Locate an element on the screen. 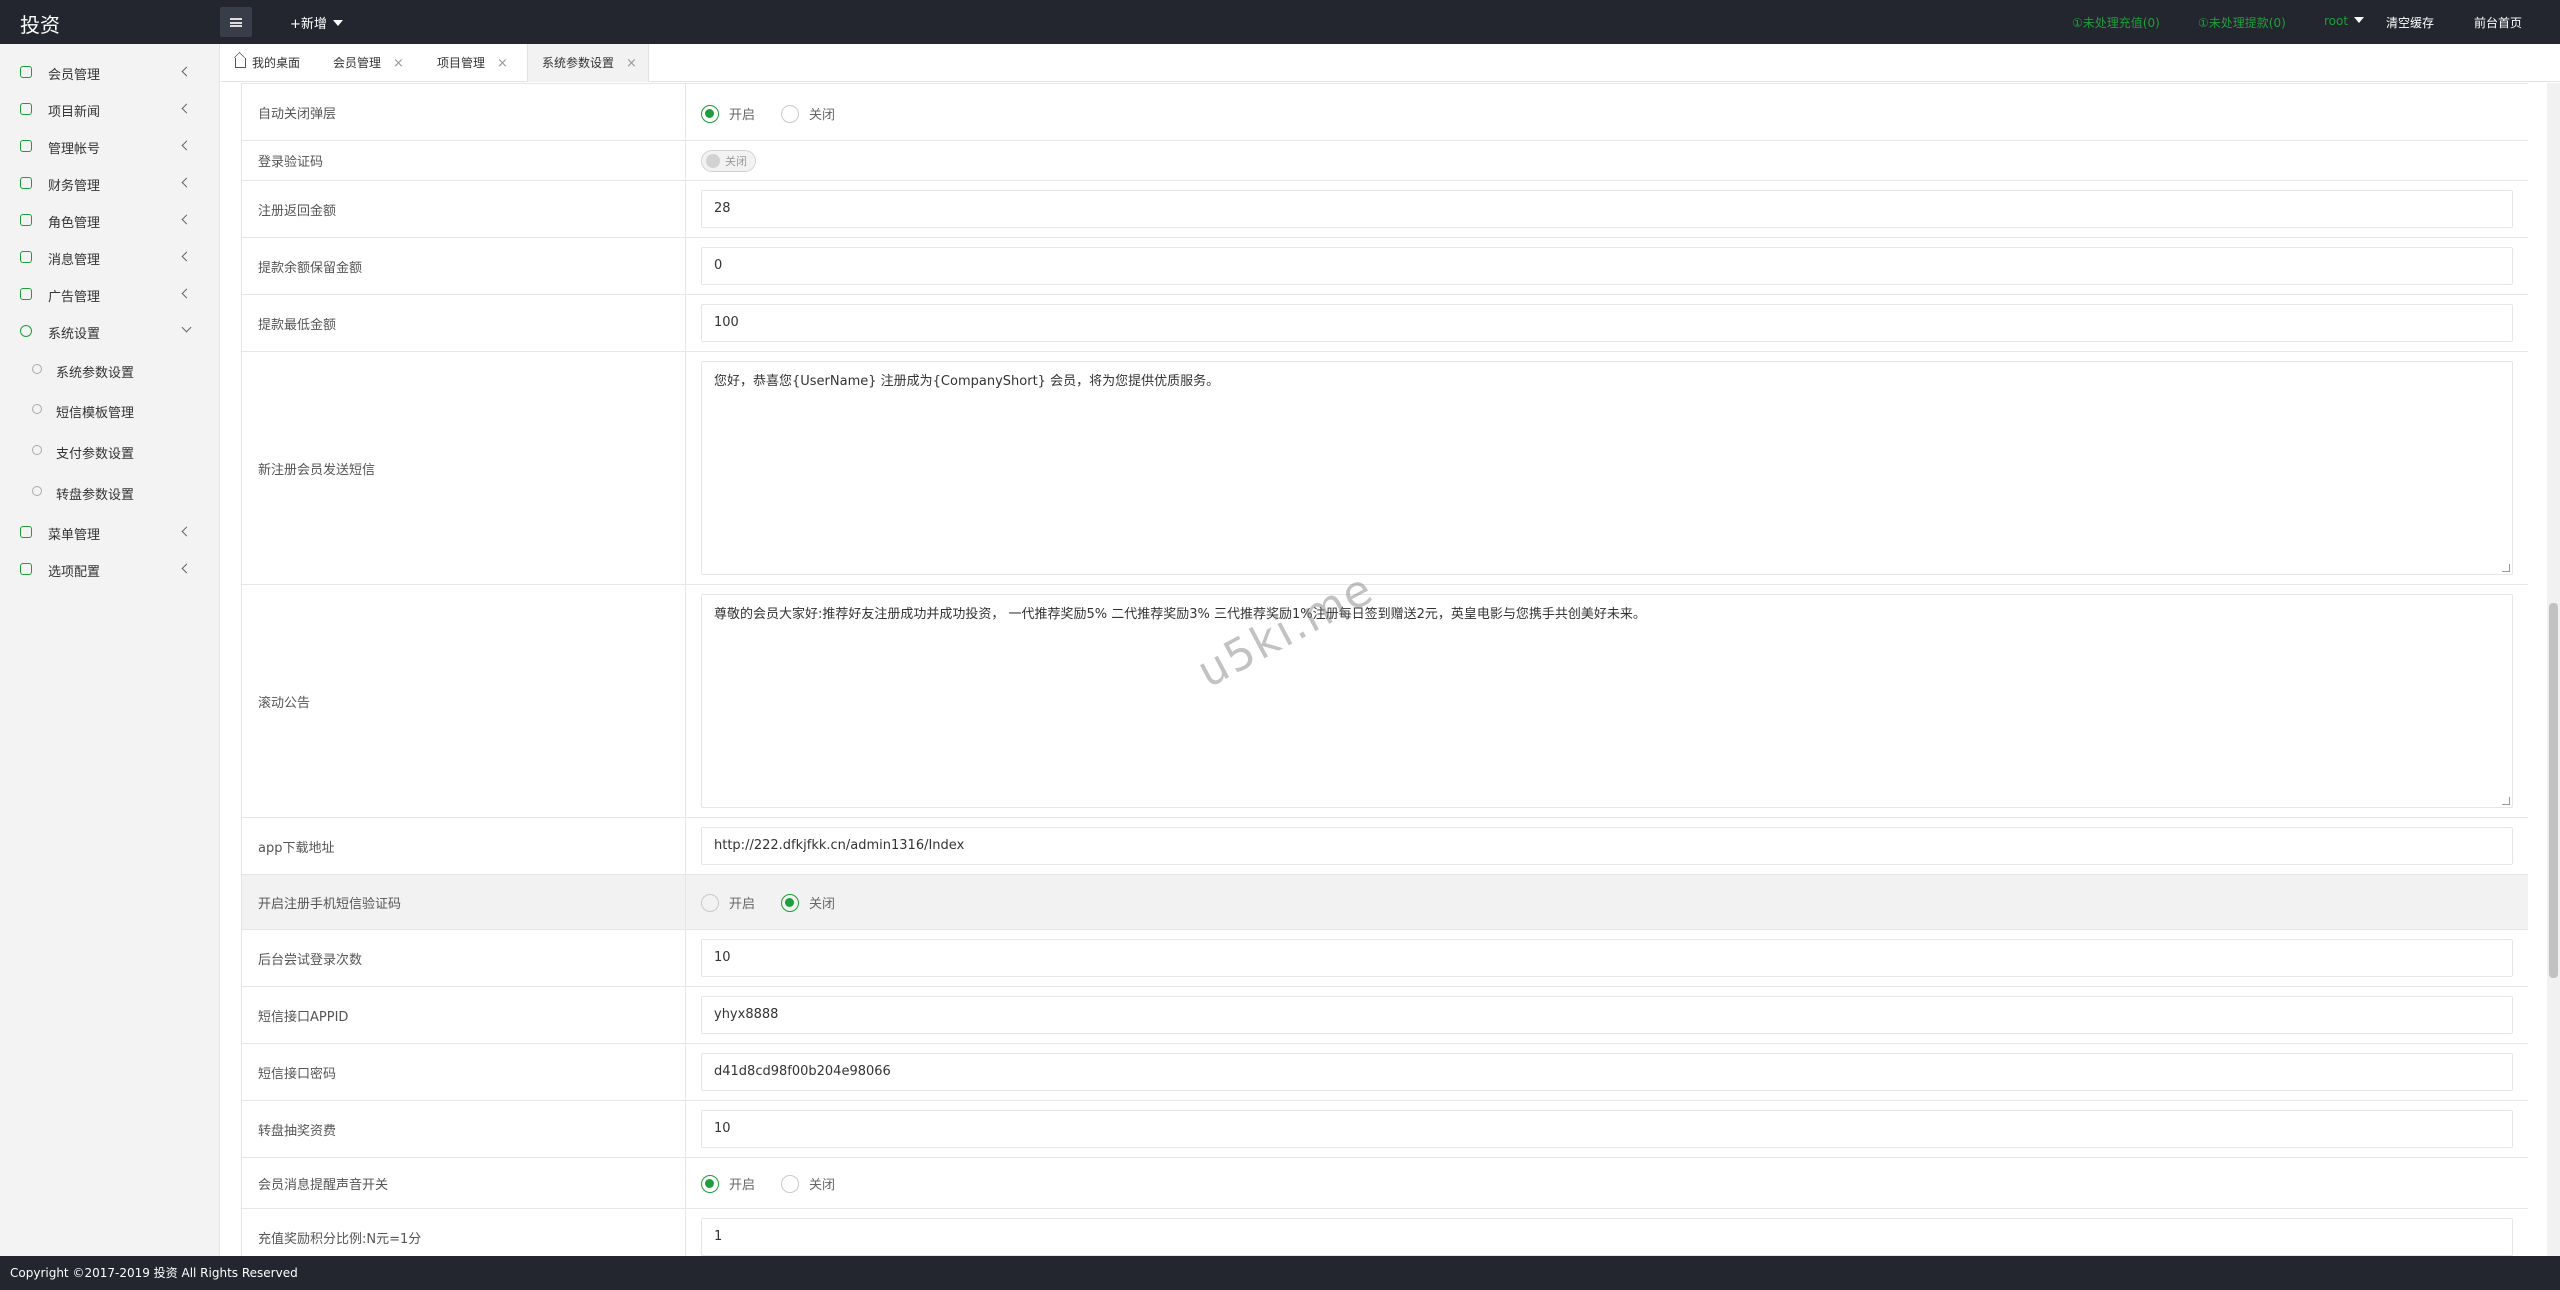 The width and height of the screenshot is (2560, 1290). withdraw-min-input: 100 is located at coordinates (1607, 323).